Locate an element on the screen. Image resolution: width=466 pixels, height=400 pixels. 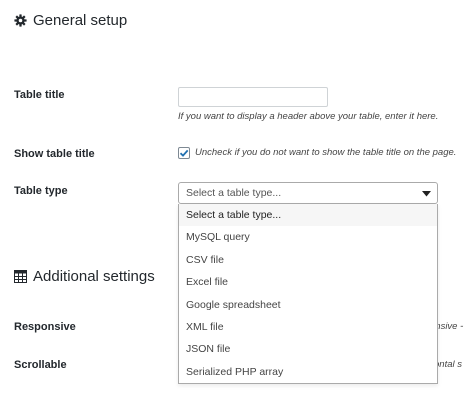
table-type-option: XML file is located at coordinates (308, 327).